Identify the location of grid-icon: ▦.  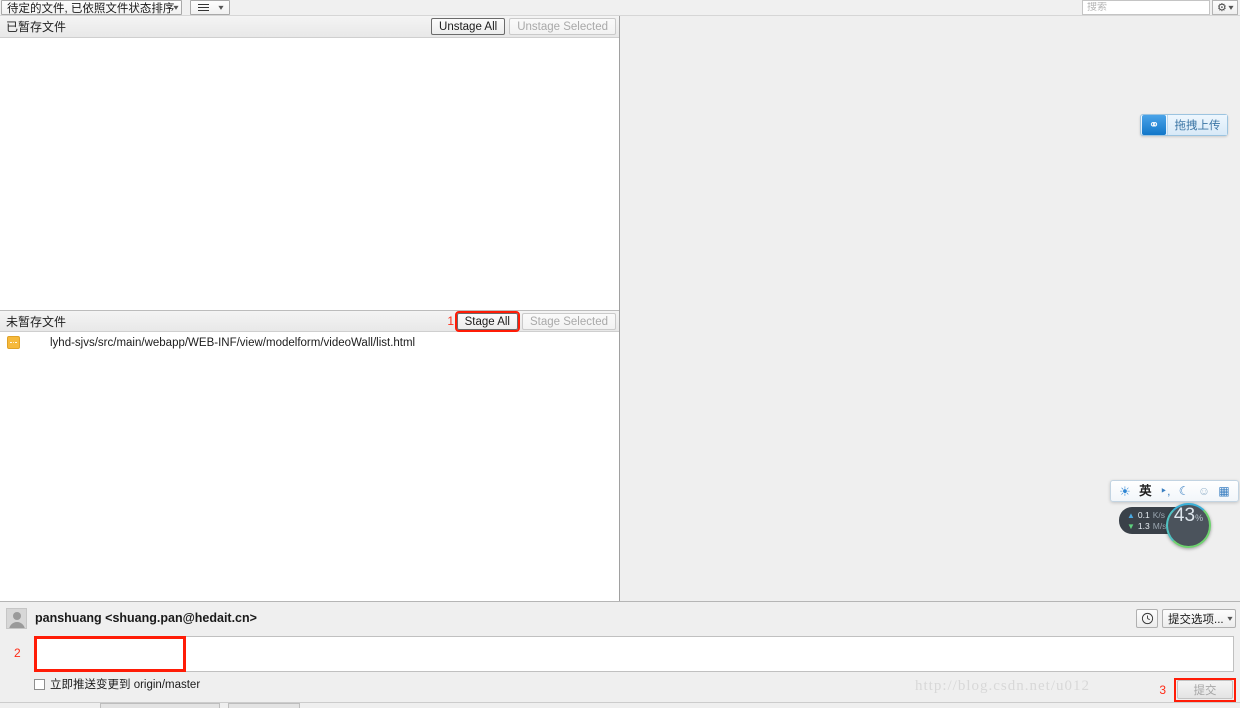
(1223, 491).